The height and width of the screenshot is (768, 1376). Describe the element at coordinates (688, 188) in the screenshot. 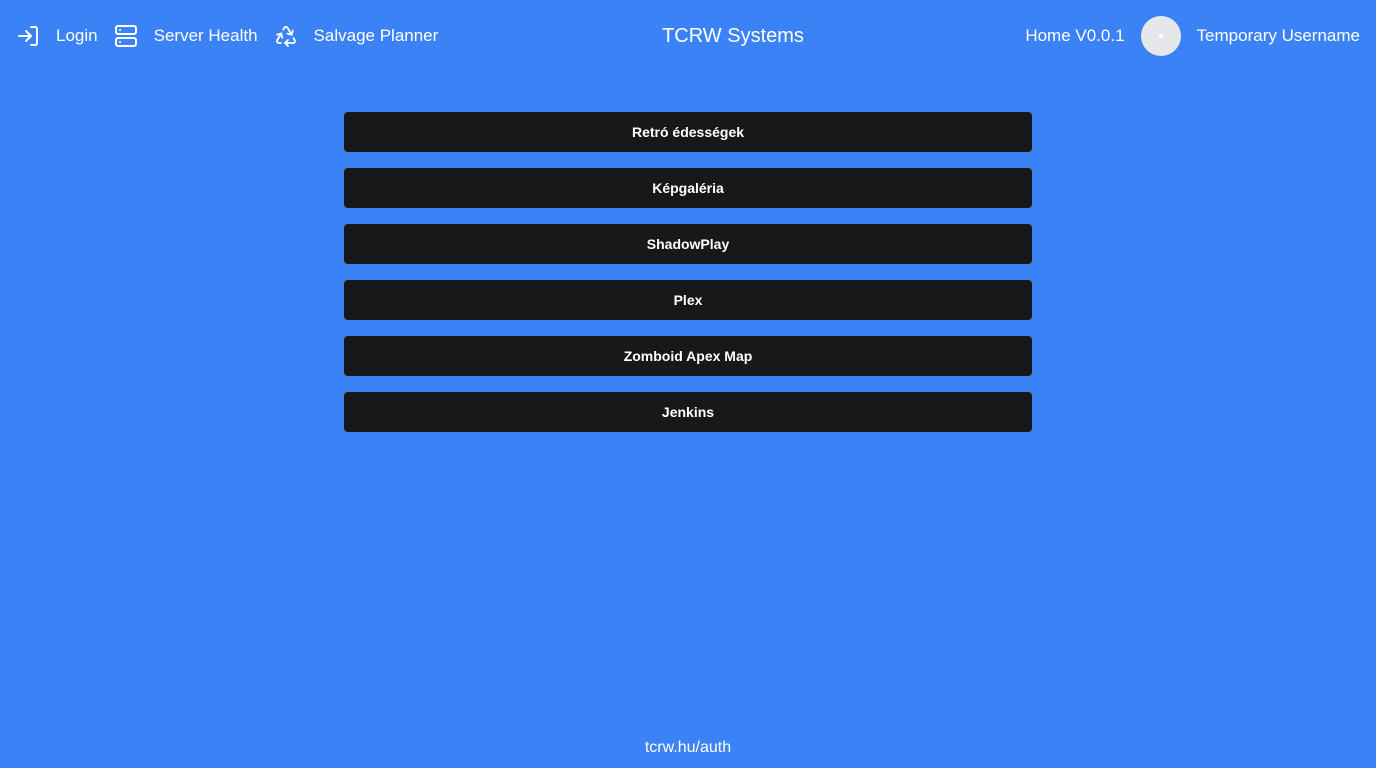

I see `link-button-kepgaleria: Képgaléria` at that location.